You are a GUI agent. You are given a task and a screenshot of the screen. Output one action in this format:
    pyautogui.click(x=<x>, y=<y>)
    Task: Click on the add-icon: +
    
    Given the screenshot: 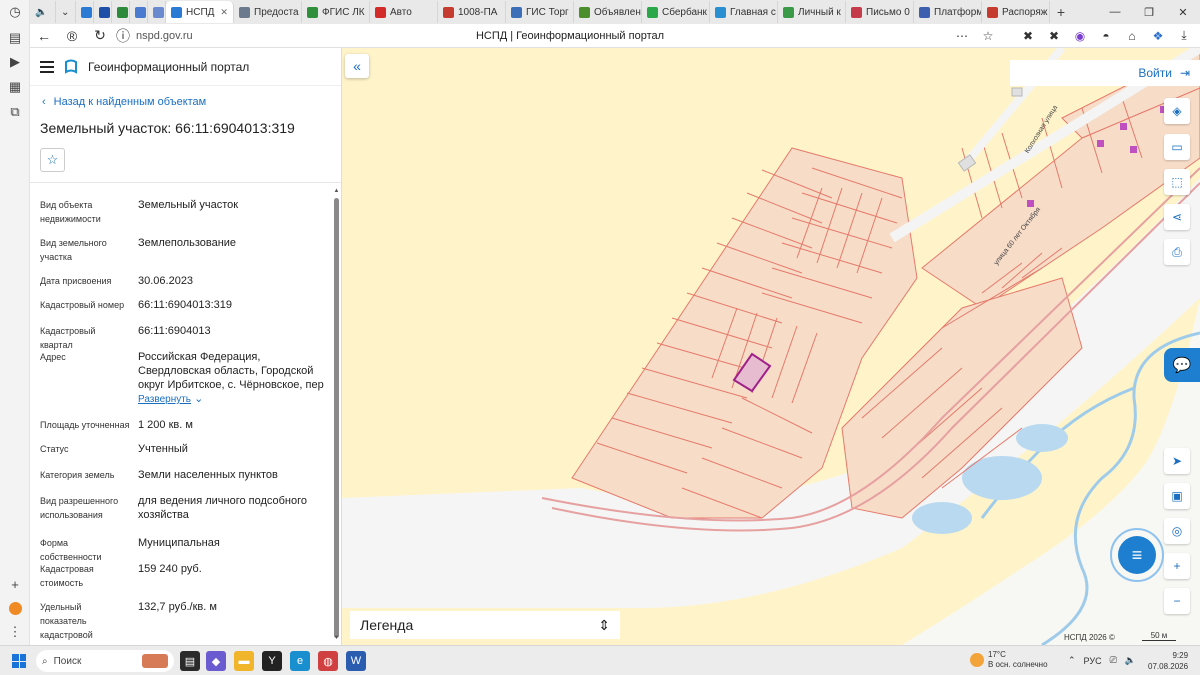 What is the action you would take?
    pyautogui.click(x=15, y=584)
    